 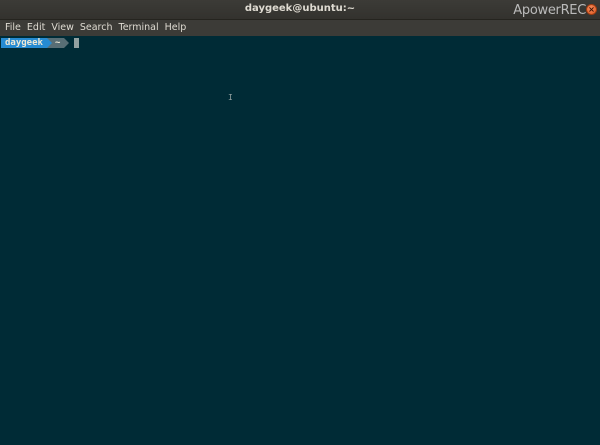 I want to click on menu-help: Help, so click(x=176, y=28).